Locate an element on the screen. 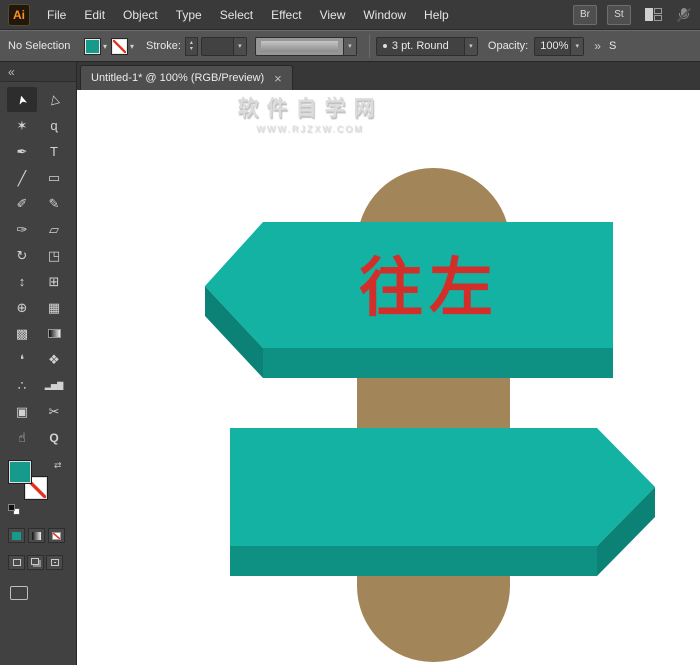 The width and height of the screenshot is (700, 665). rectangle-tool: ▭ is located at coordinates (54, 177).